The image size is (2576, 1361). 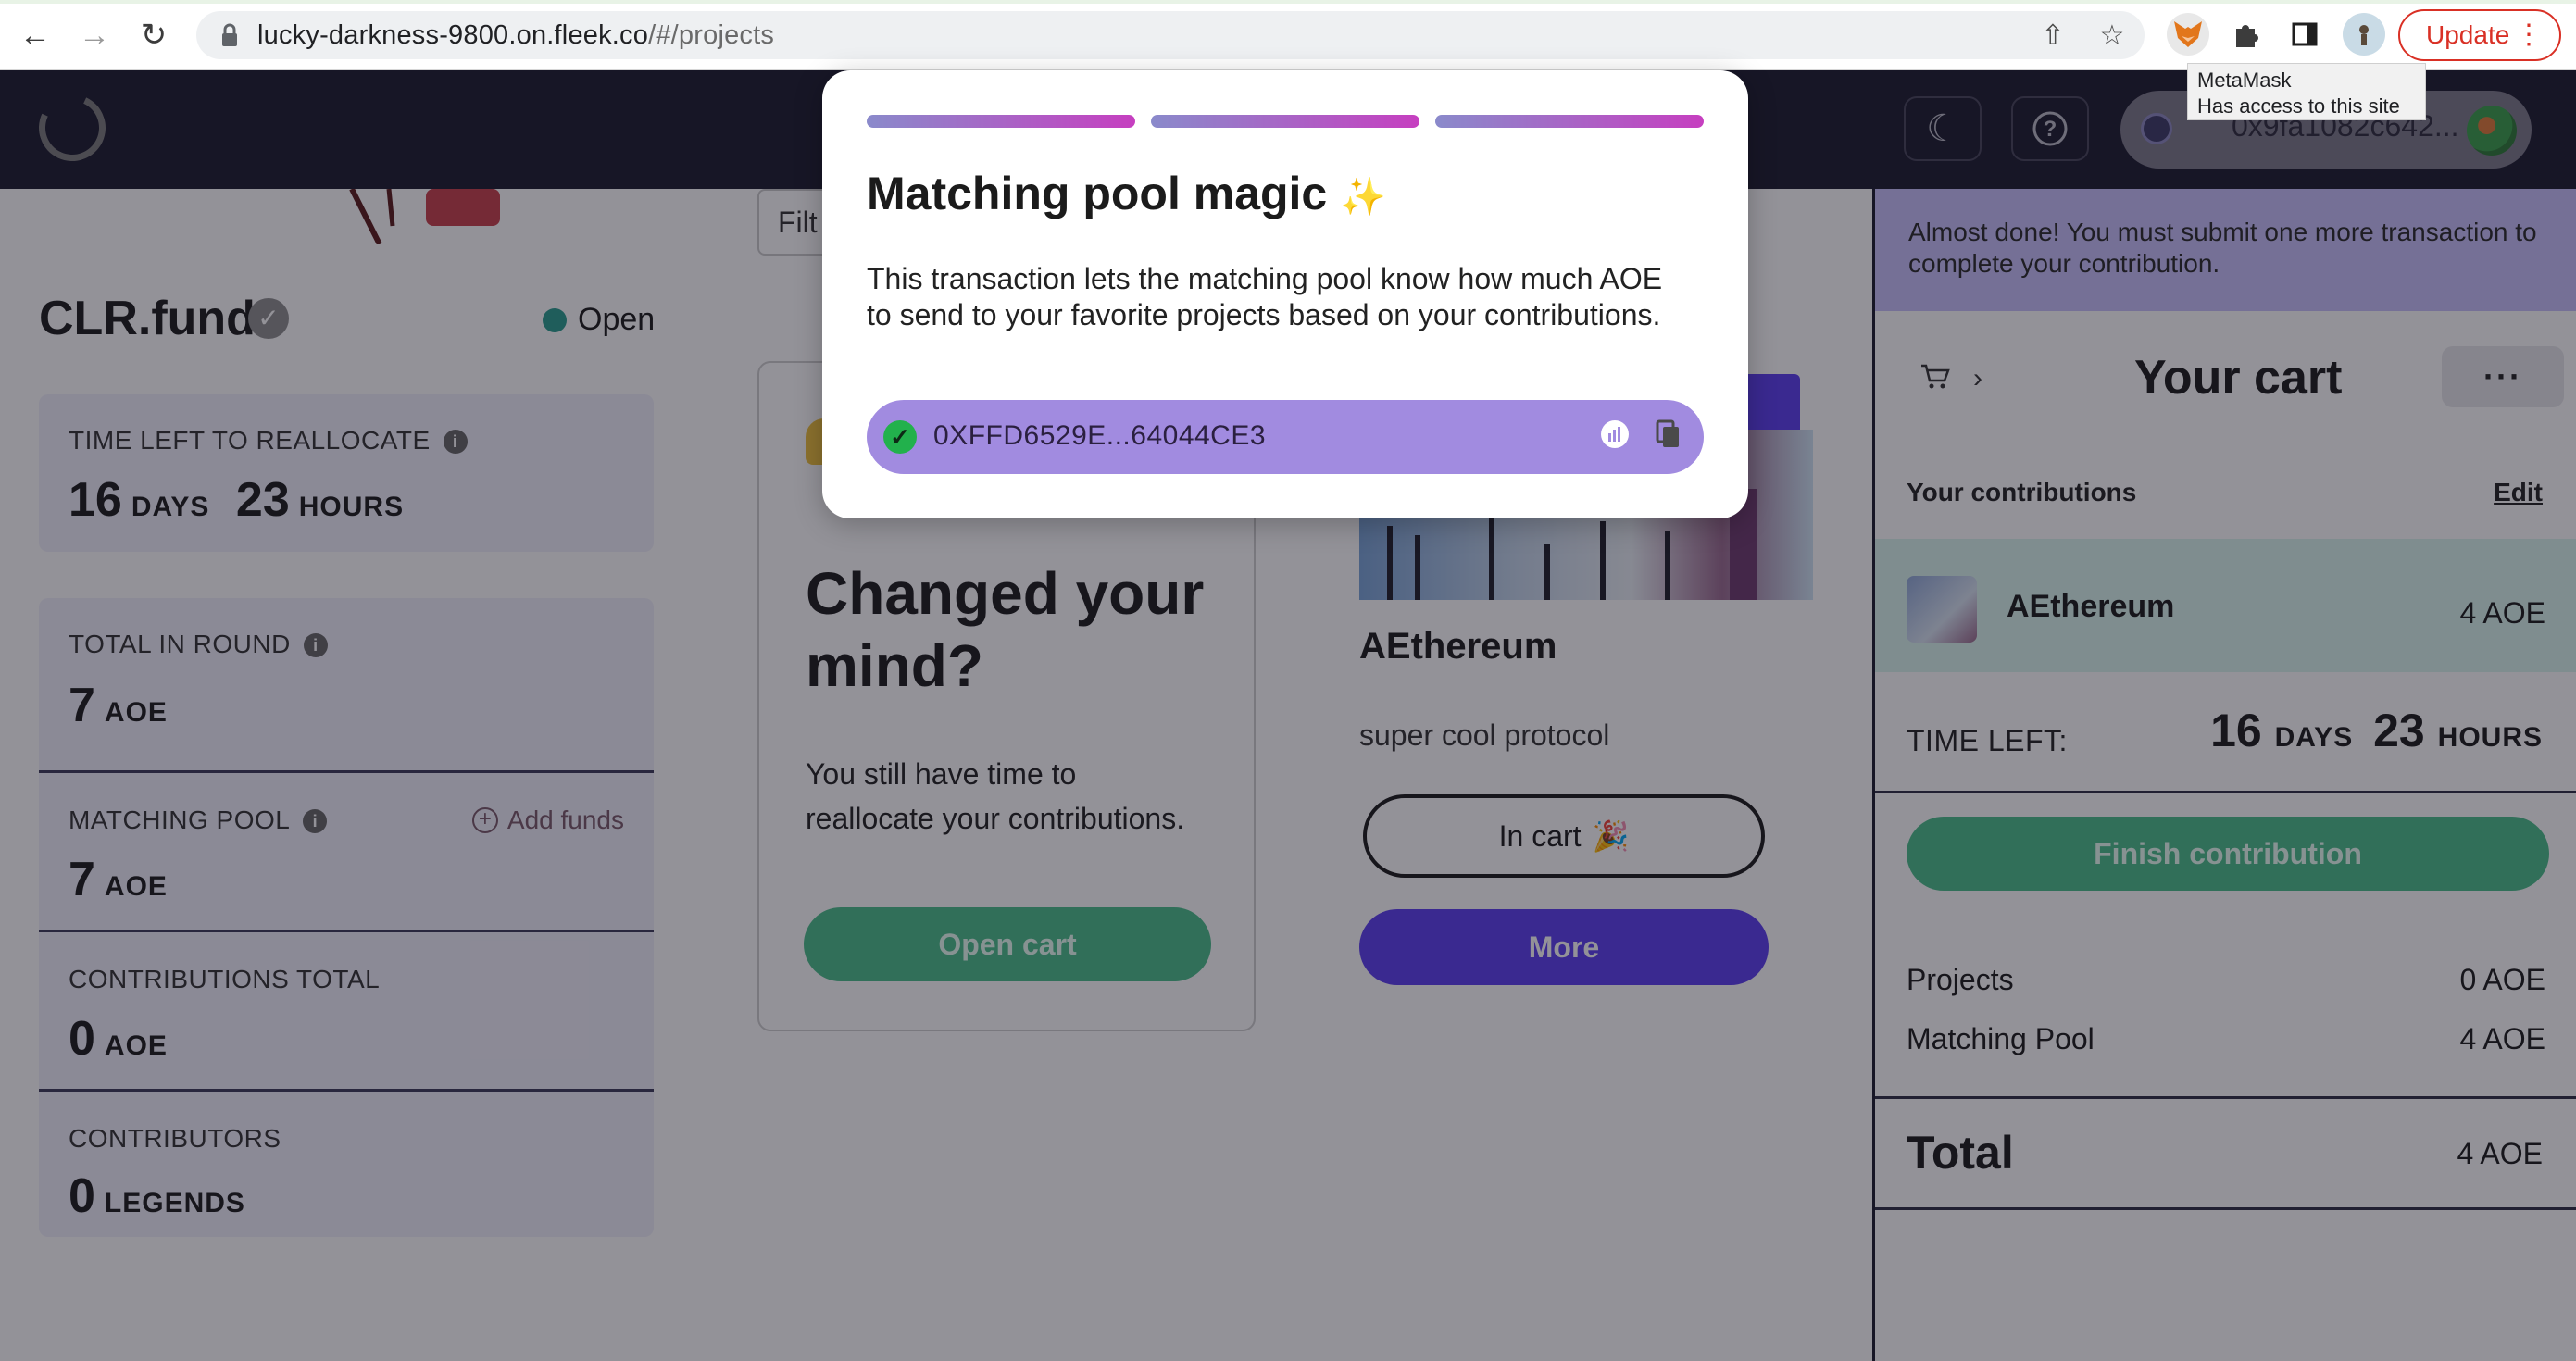 I want to click on cart-title: Your cart, so click(x=2238, y=378).